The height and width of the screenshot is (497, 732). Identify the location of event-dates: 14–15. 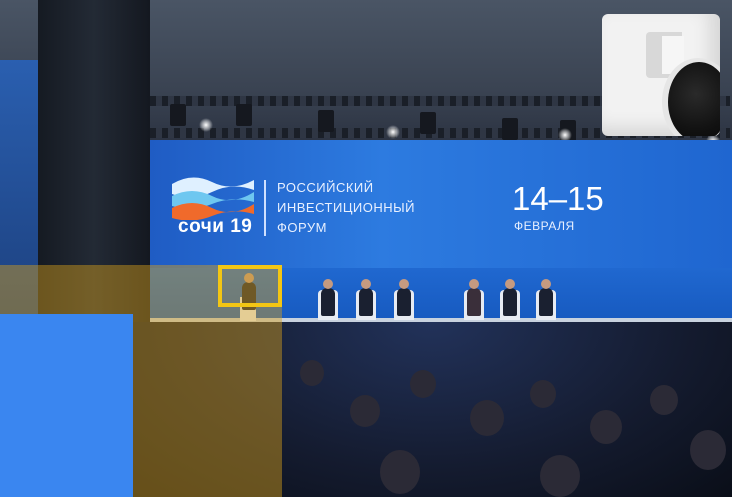
(558, 198).